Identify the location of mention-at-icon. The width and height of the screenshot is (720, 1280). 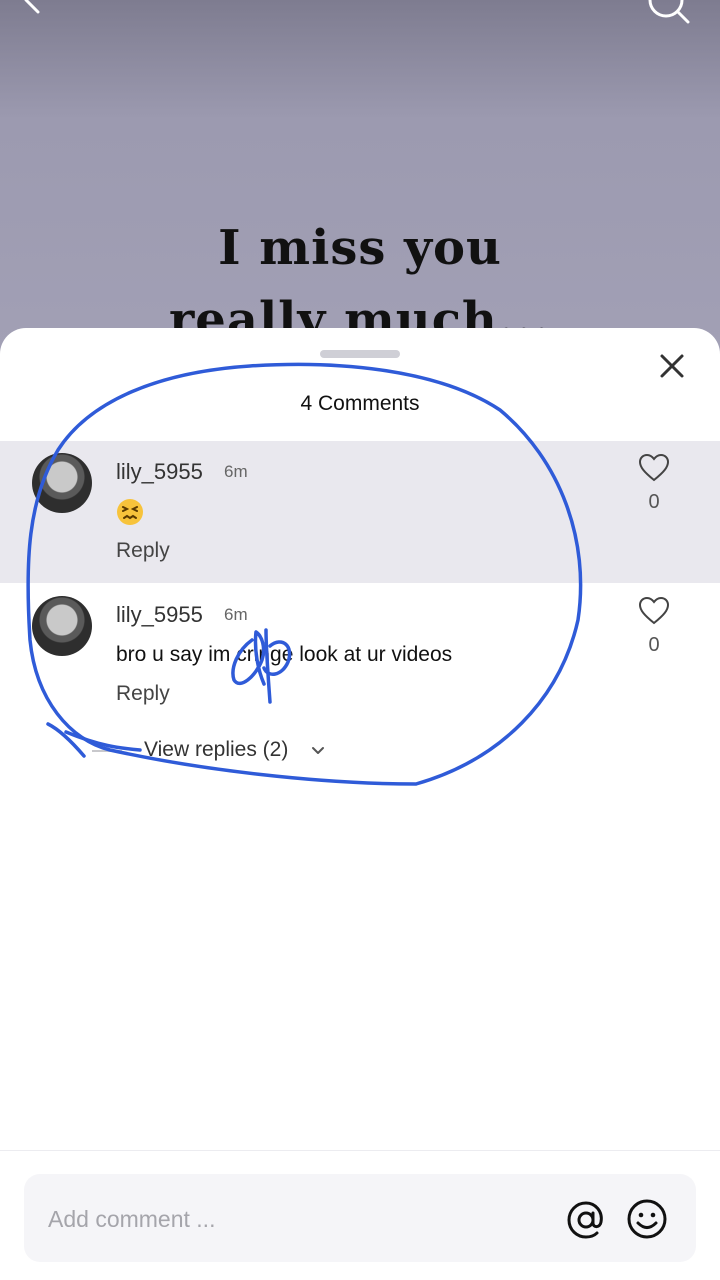
(586, 1220).